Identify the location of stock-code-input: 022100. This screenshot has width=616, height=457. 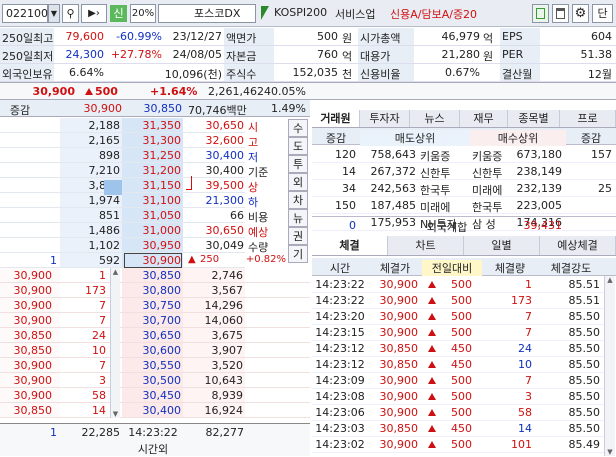
(25, 13).